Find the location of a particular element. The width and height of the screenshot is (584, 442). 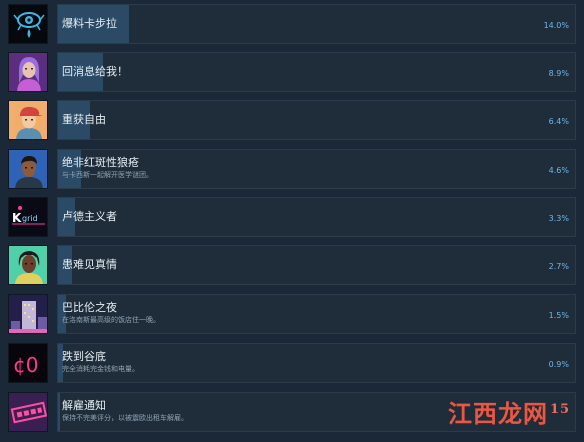

achievement-percent: 8.9% is located at coordinates (558, 73).